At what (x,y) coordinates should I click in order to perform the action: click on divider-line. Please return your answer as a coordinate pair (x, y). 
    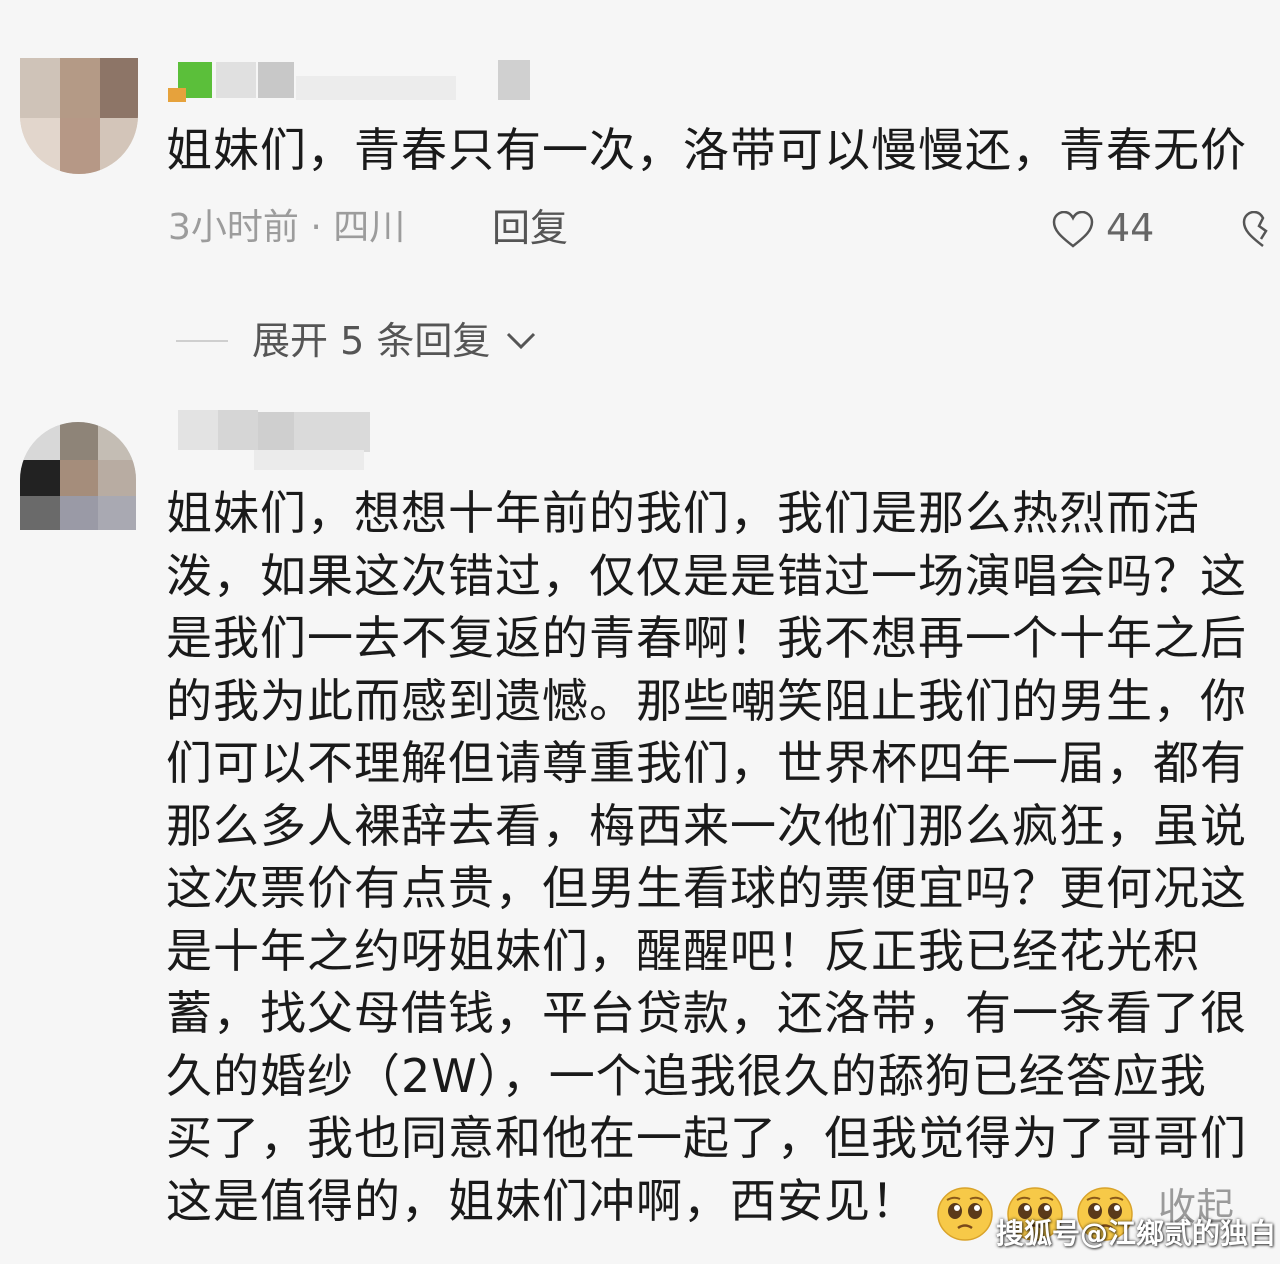
    Looking at the image, I should click on (202, 341).